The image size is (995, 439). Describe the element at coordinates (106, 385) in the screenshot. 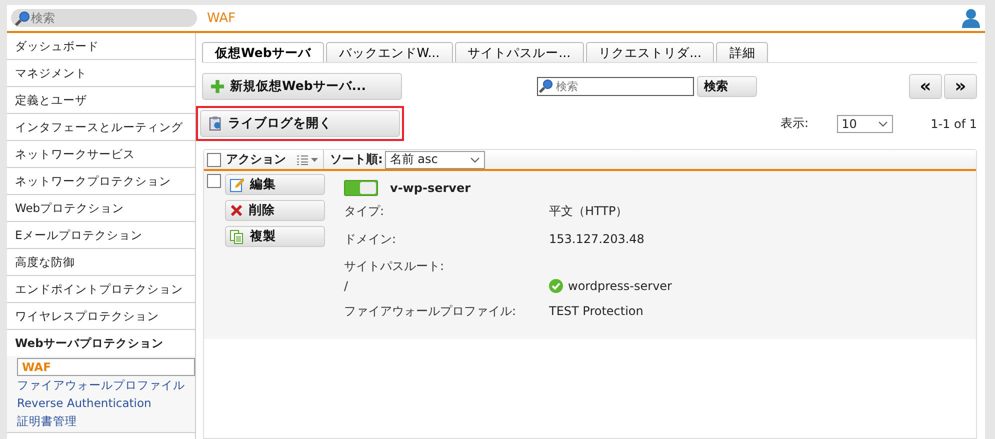

I see `sidebar-subitem: ファイアウォールプロファイル` at that location.